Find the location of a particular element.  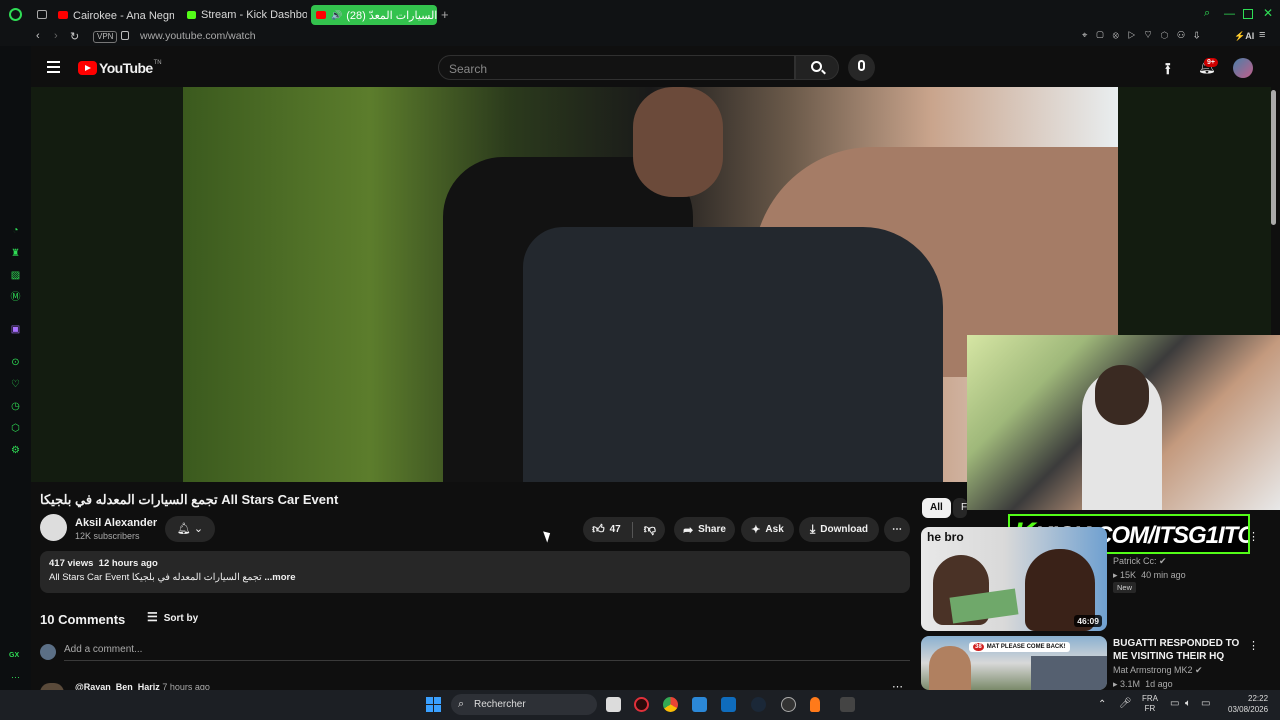

download-button: ⤓ Download is located at coordinates (839, 529).